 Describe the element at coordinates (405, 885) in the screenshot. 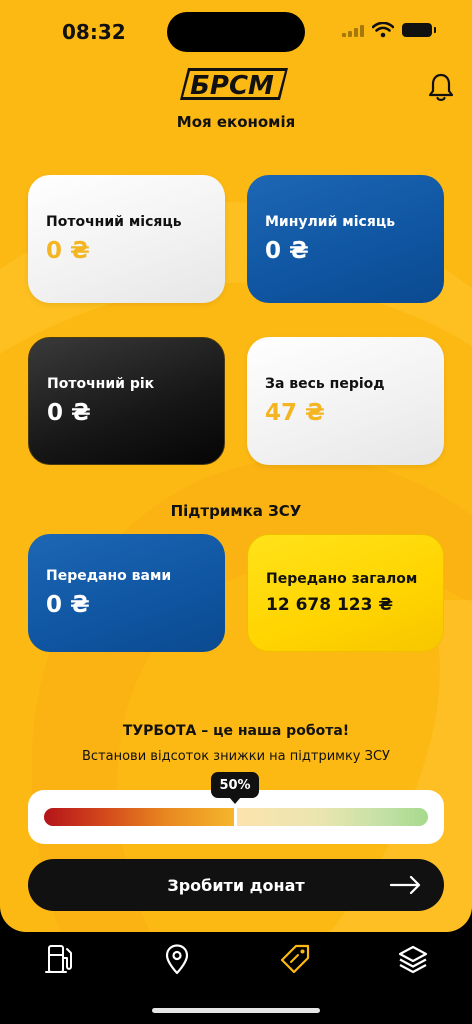

I see `arrow-right-icon` at that location.